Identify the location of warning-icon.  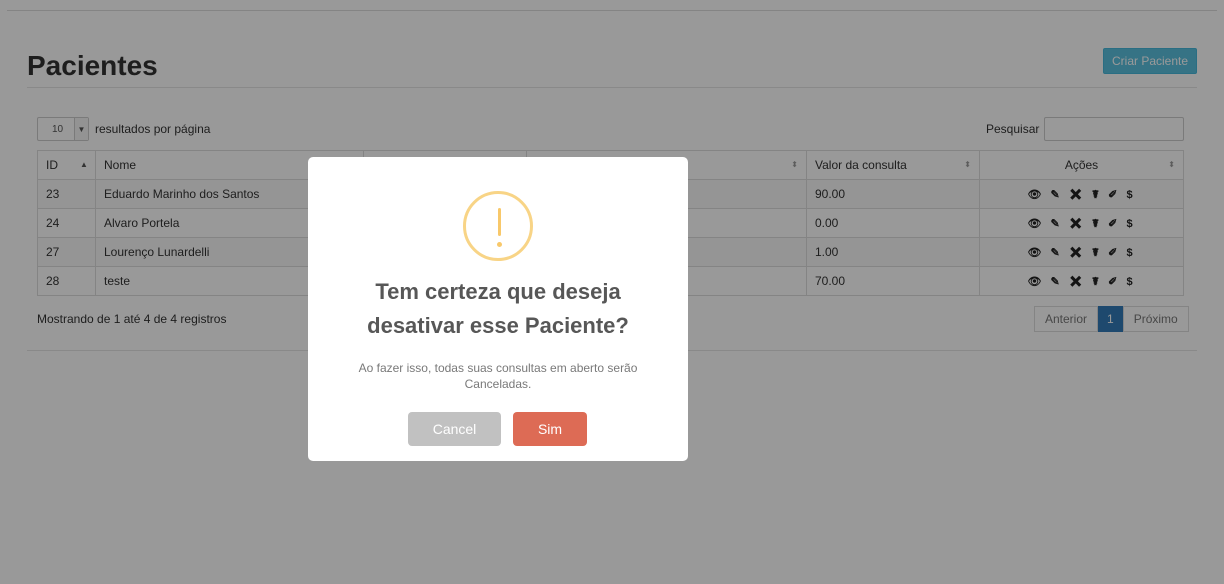
(498, 226).